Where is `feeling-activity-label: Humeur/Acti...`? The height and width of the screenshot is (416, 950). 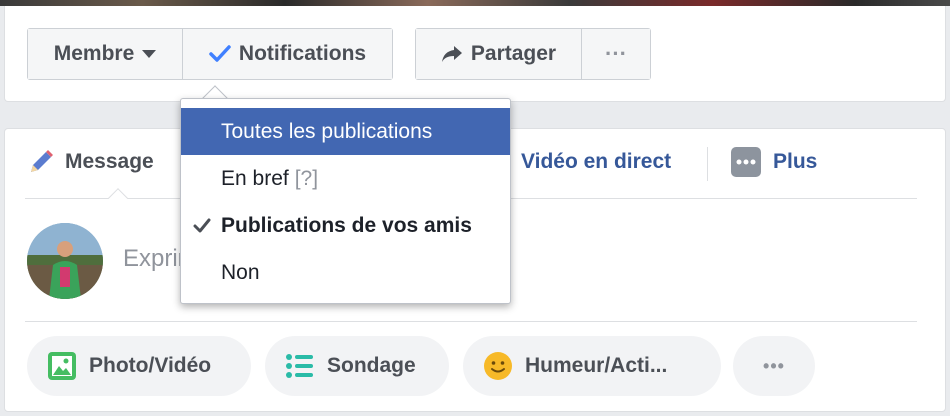 feeling-activity-label: Humeur/Acti... is located at coordinates (596, 365).